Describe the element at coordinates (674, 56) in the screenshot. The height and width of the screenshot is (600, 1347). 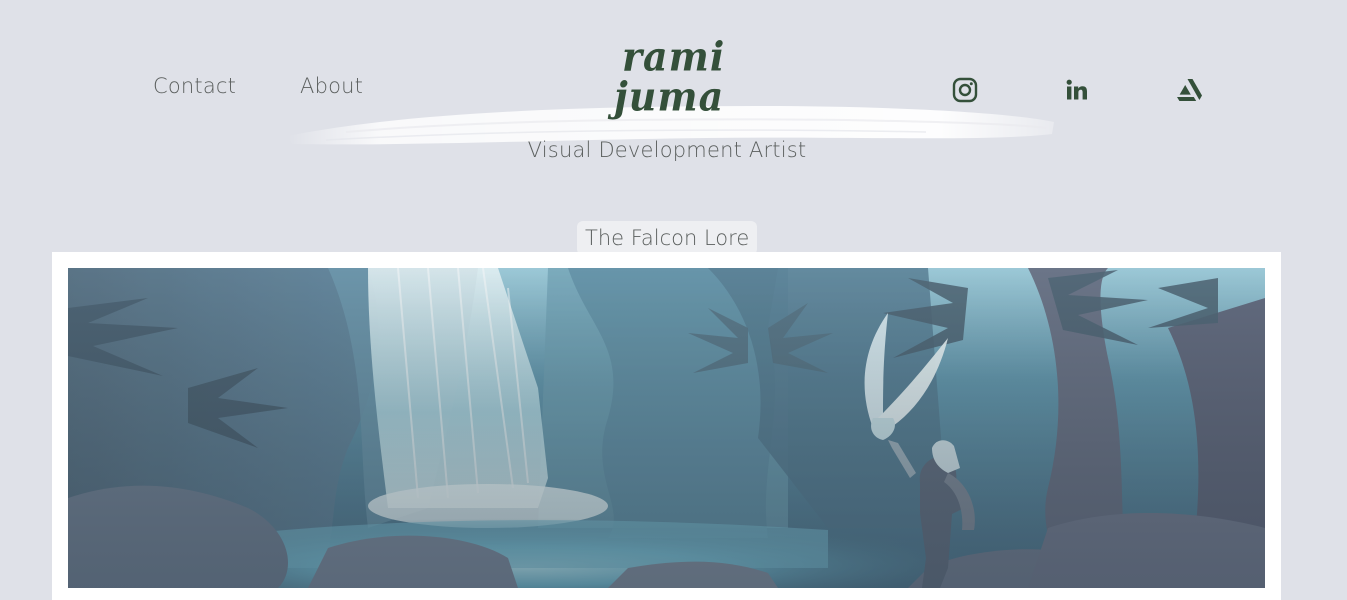
I see `logo-line-1: rami` at that location.